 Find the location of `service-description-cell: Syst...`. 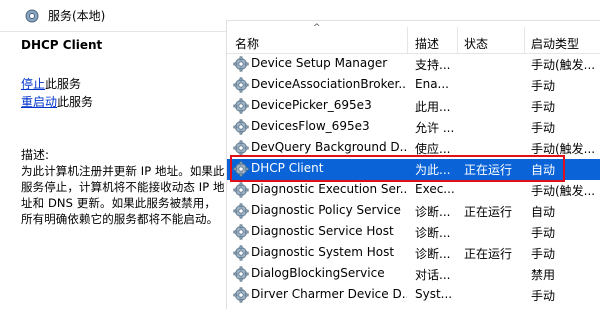

service-description-cell: Syst... is located at coordinates (434, 294).